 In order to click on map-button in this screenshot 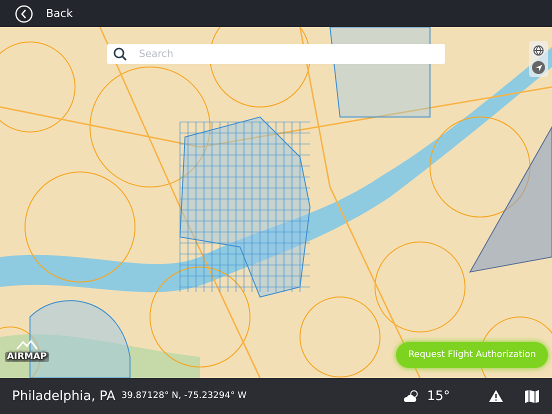, I will do `click(532, 396)`.